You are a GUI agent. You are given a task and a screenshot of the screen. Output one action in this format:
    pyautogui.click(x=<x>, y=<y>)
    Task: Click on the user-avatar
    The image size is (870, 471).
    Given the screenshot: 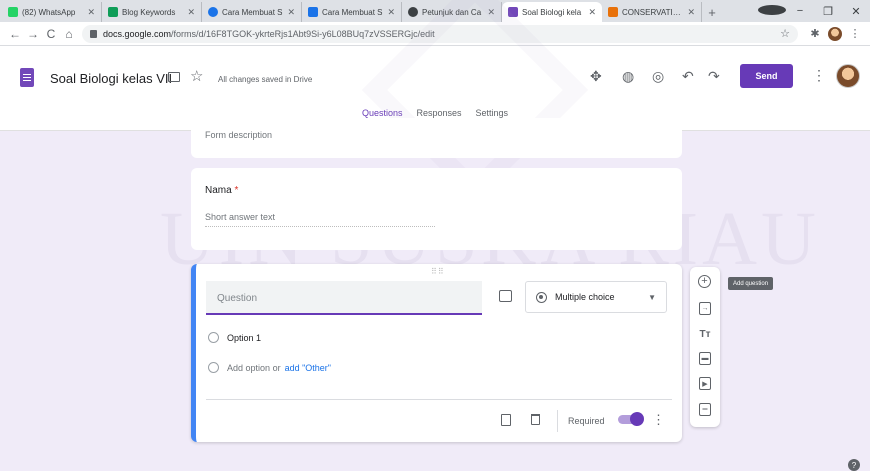 What is the action you would take?
    pyautogui.click(x=835, y=33)
    